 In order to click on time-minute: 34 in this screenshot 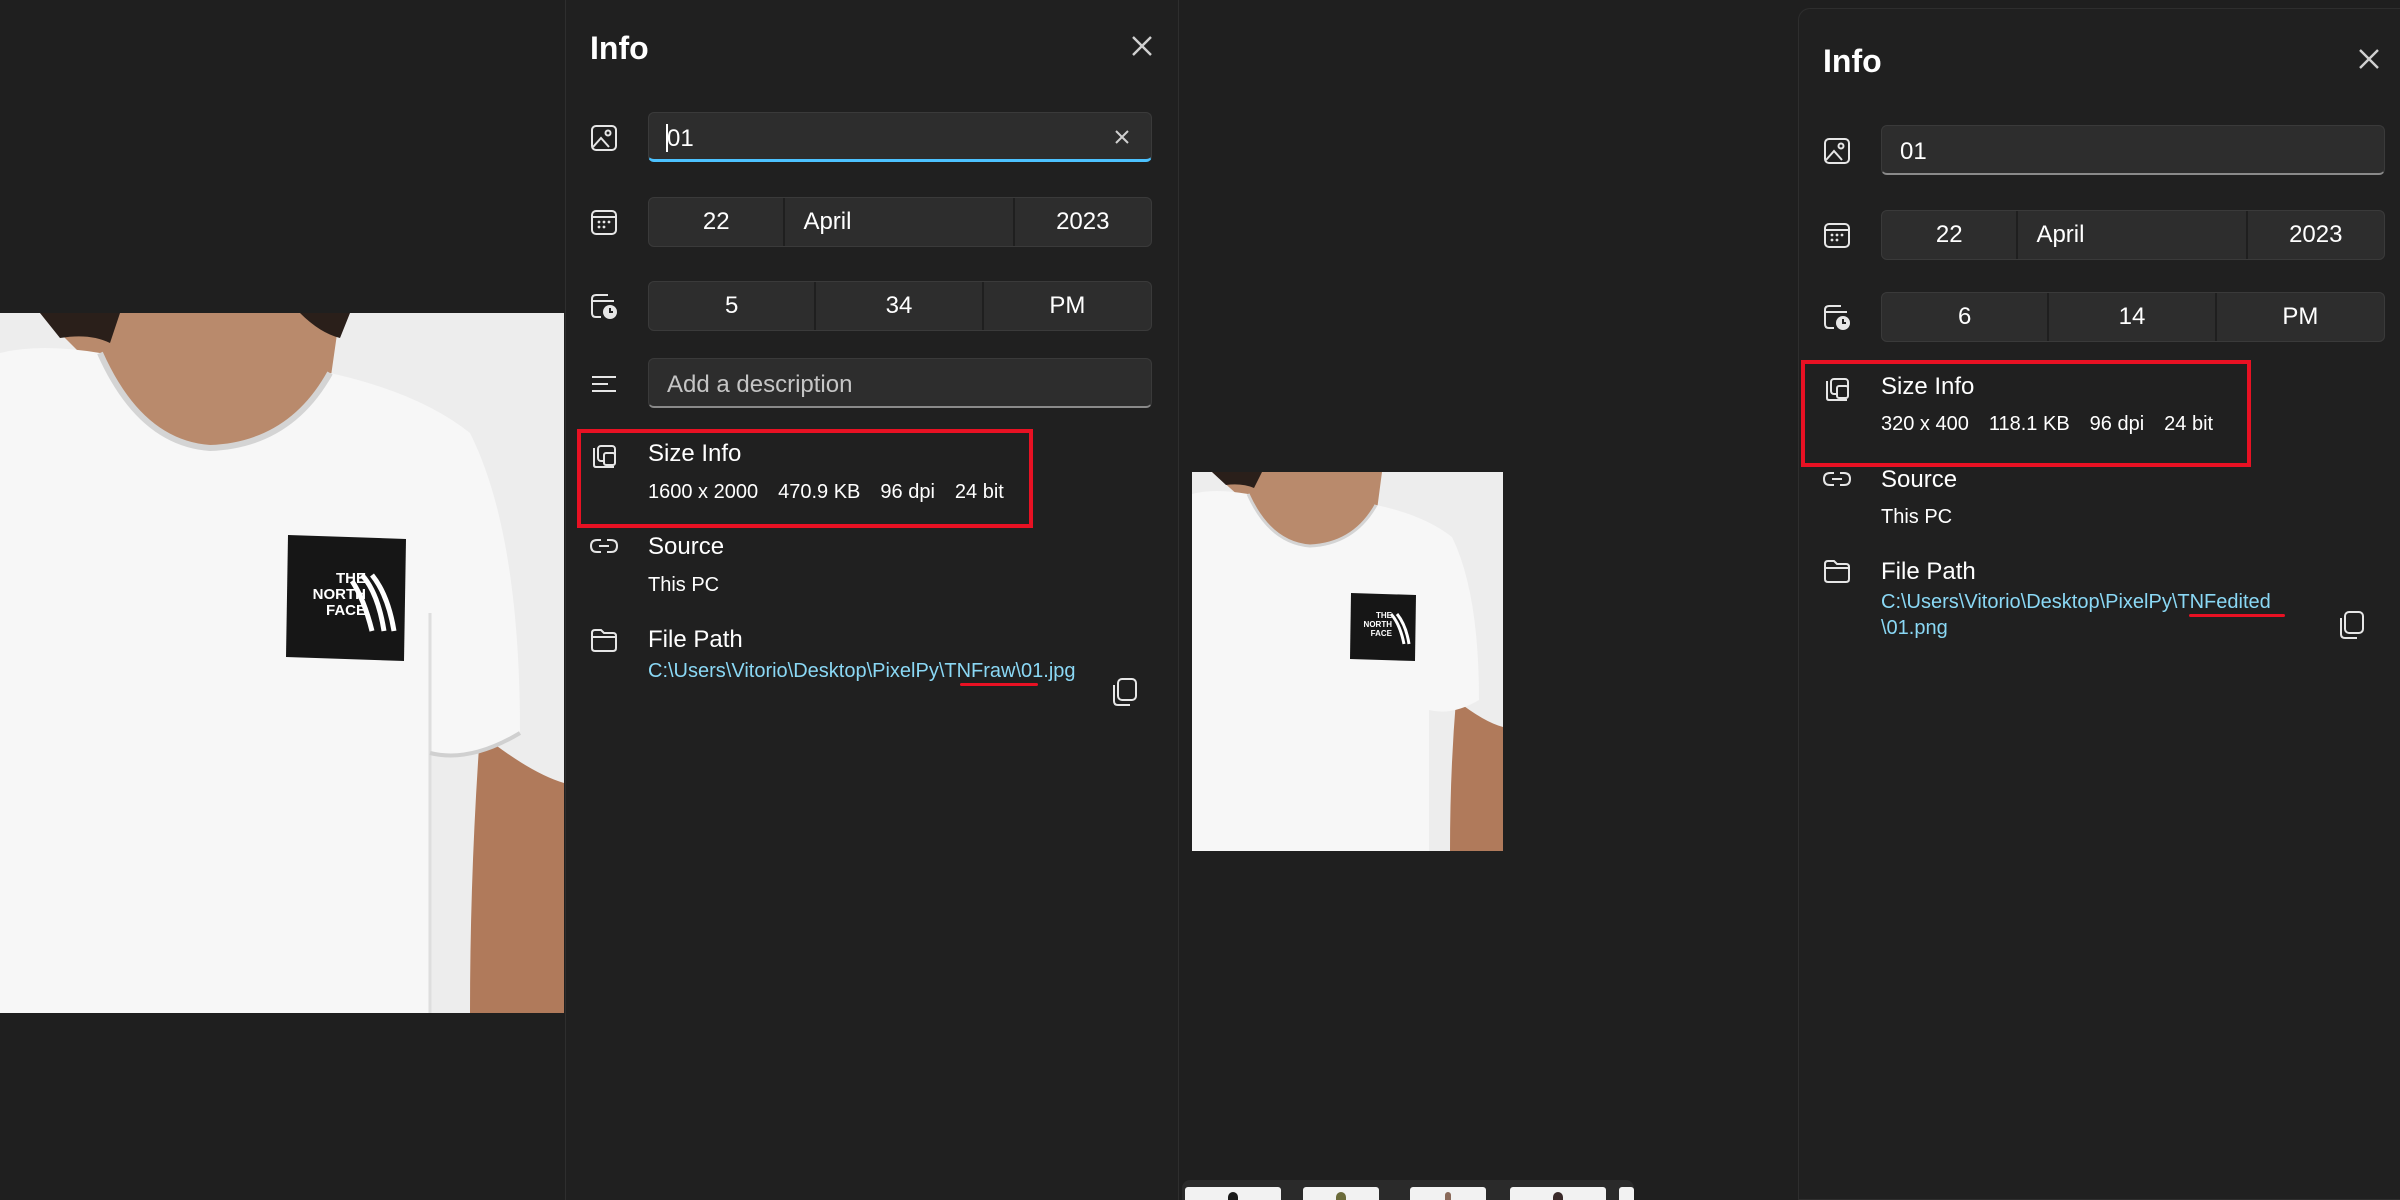, I will do `click(900, 306)`.